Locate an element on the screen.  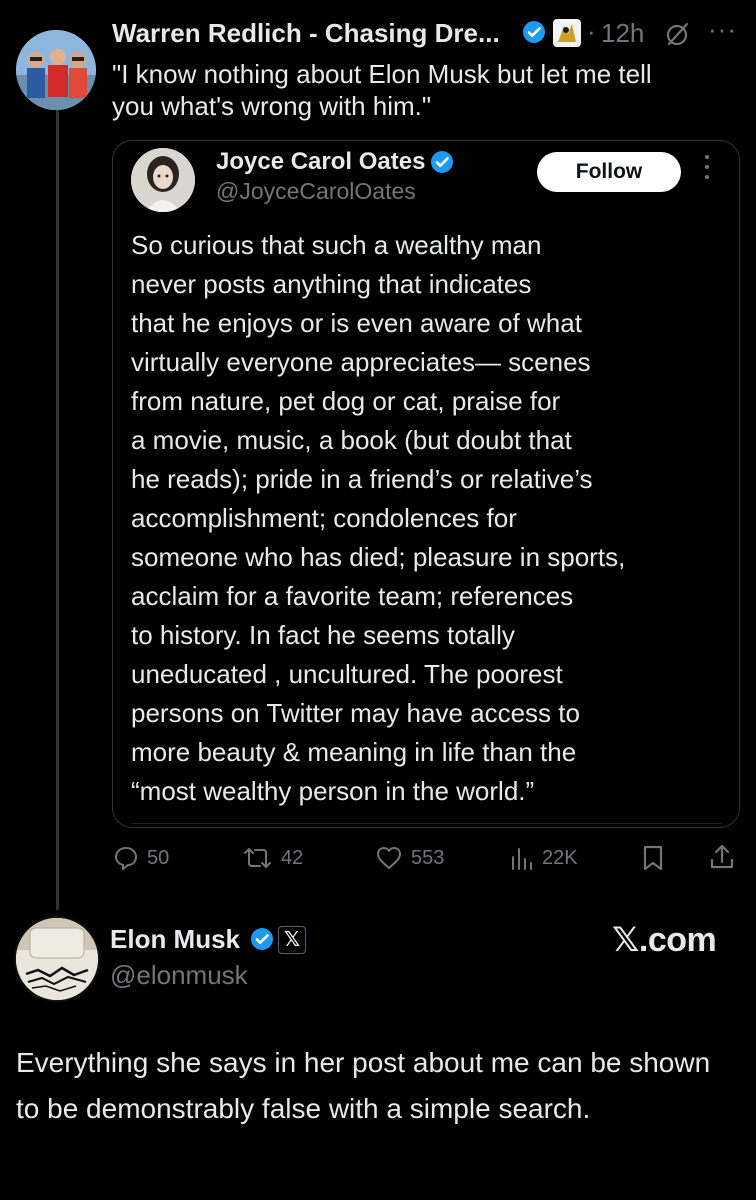
x-com-logo: 𝕏.com is located at coordinates (664, 940).